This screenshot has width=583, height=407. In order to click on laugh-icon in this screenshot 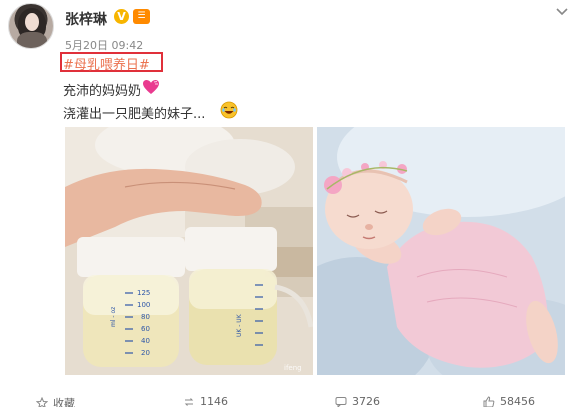, I will do `click(229, 110)`.